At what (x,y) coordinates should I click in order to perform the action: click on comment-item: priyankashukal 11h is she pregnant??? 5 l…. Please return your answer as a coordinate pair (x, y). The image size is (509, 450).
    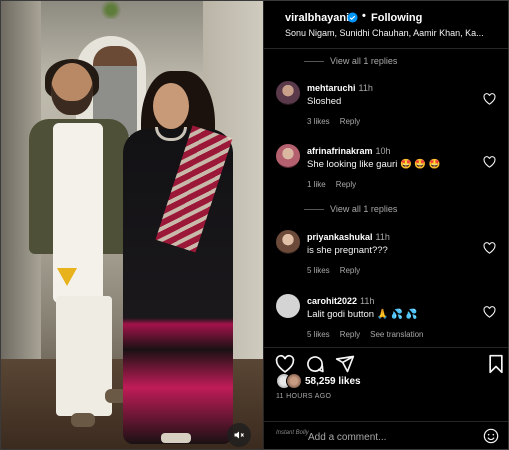
    Looking at the image, I should click on (386, 258).